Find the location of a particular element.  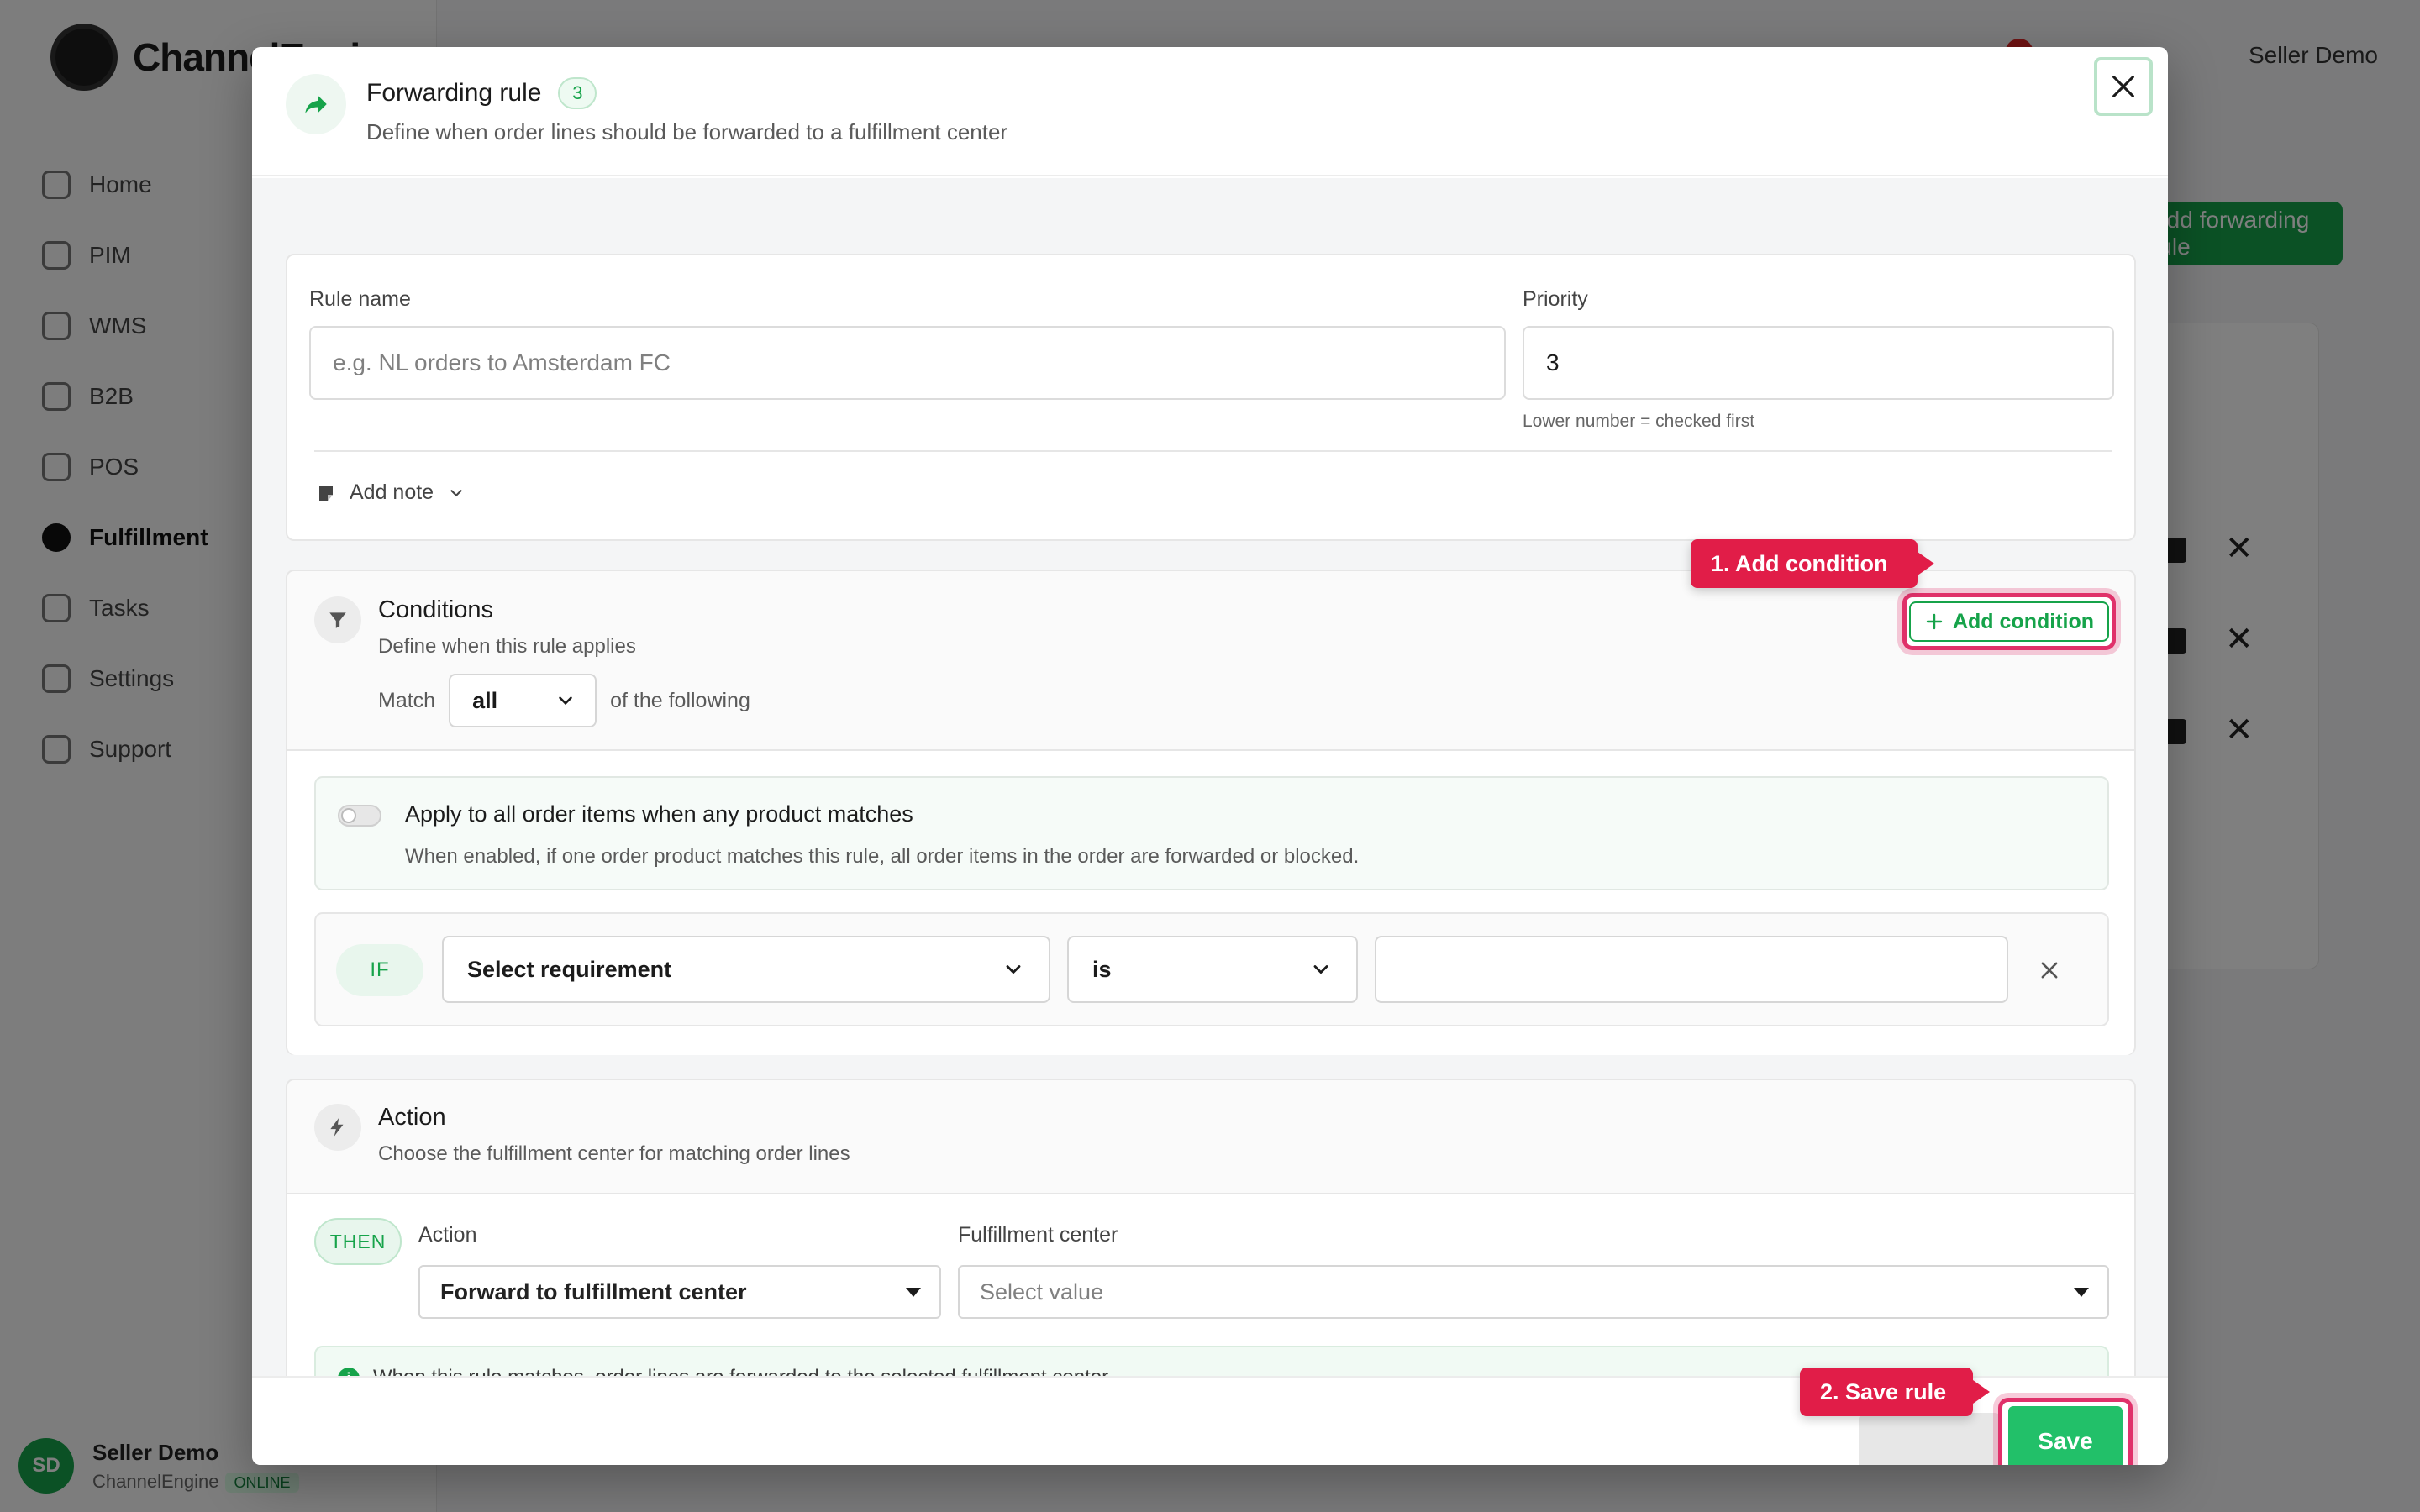

divider is located at coordinates (1213, 451).